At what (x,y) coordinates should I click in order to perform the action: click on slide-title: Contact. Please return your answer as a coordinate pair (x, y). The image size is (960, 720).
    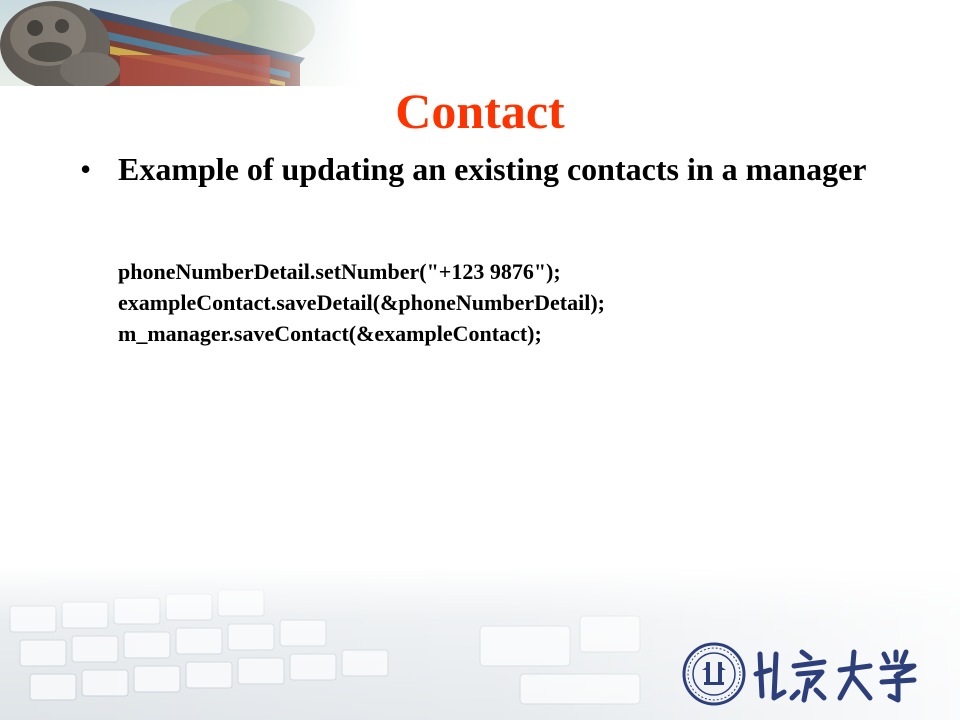
    Looking at the image, I should click on (480, 111).